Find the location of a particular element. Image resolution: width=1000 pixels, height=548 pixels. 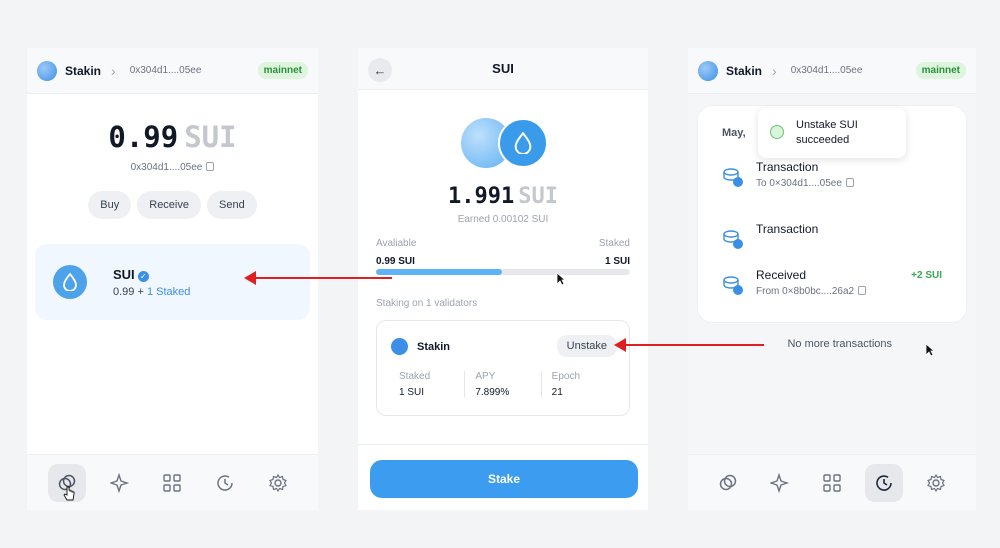

staked-label: Staked is located at coordinates (614, 243).